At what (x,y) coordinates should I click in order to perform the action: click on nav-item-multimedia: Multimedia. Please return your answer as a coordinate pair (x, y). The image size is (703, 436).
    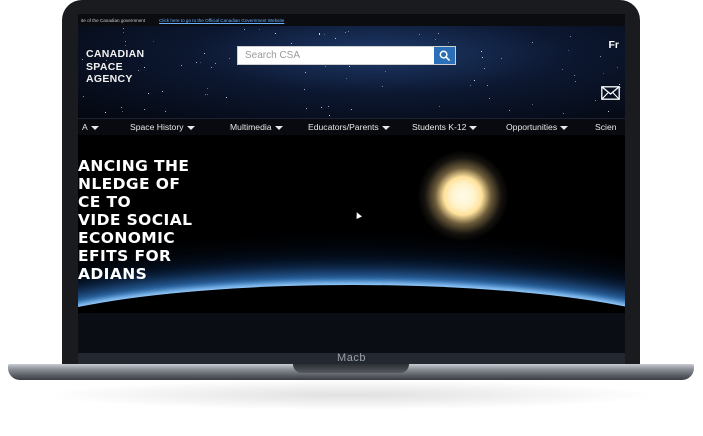
    Looking at the image, I should click on (256, 127).